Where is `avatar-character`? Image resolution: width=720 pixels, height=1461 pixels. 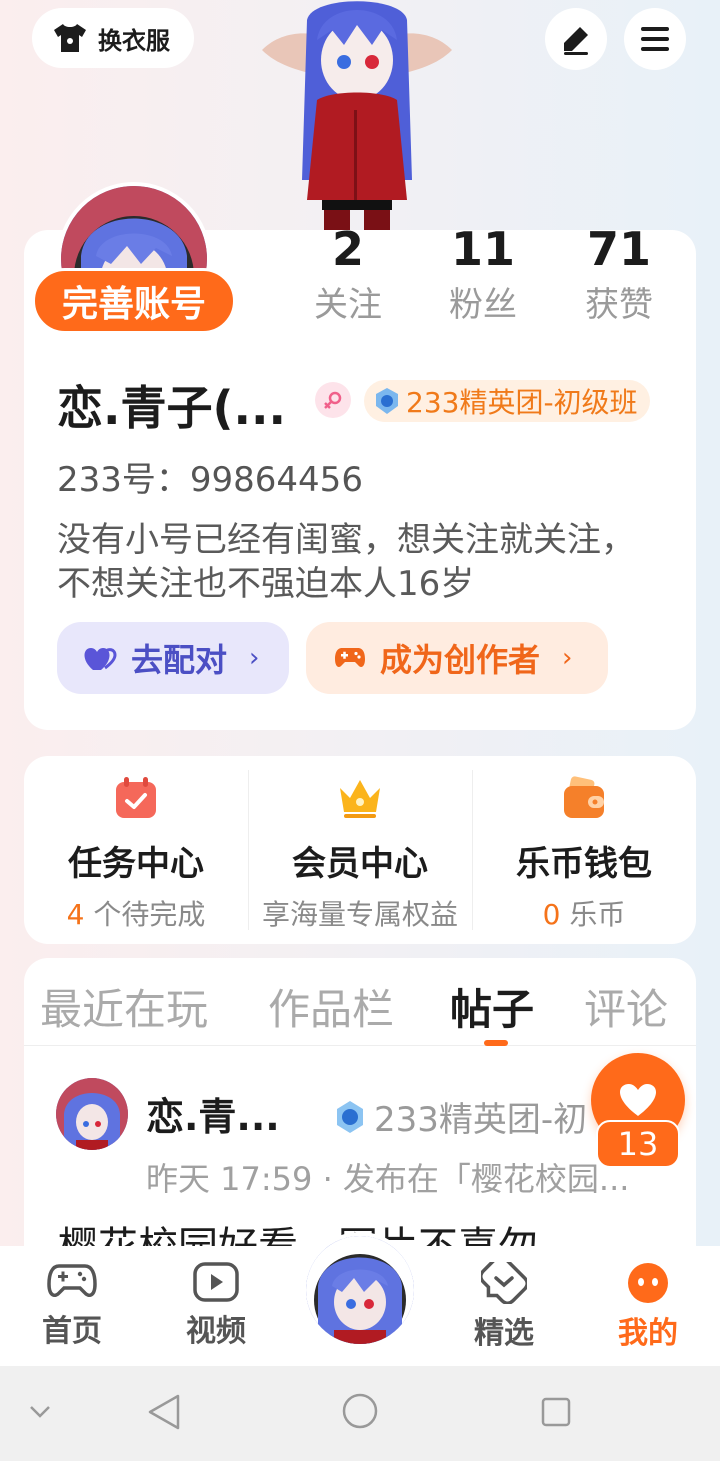
avatar-character is located at coordinates (357, 116).